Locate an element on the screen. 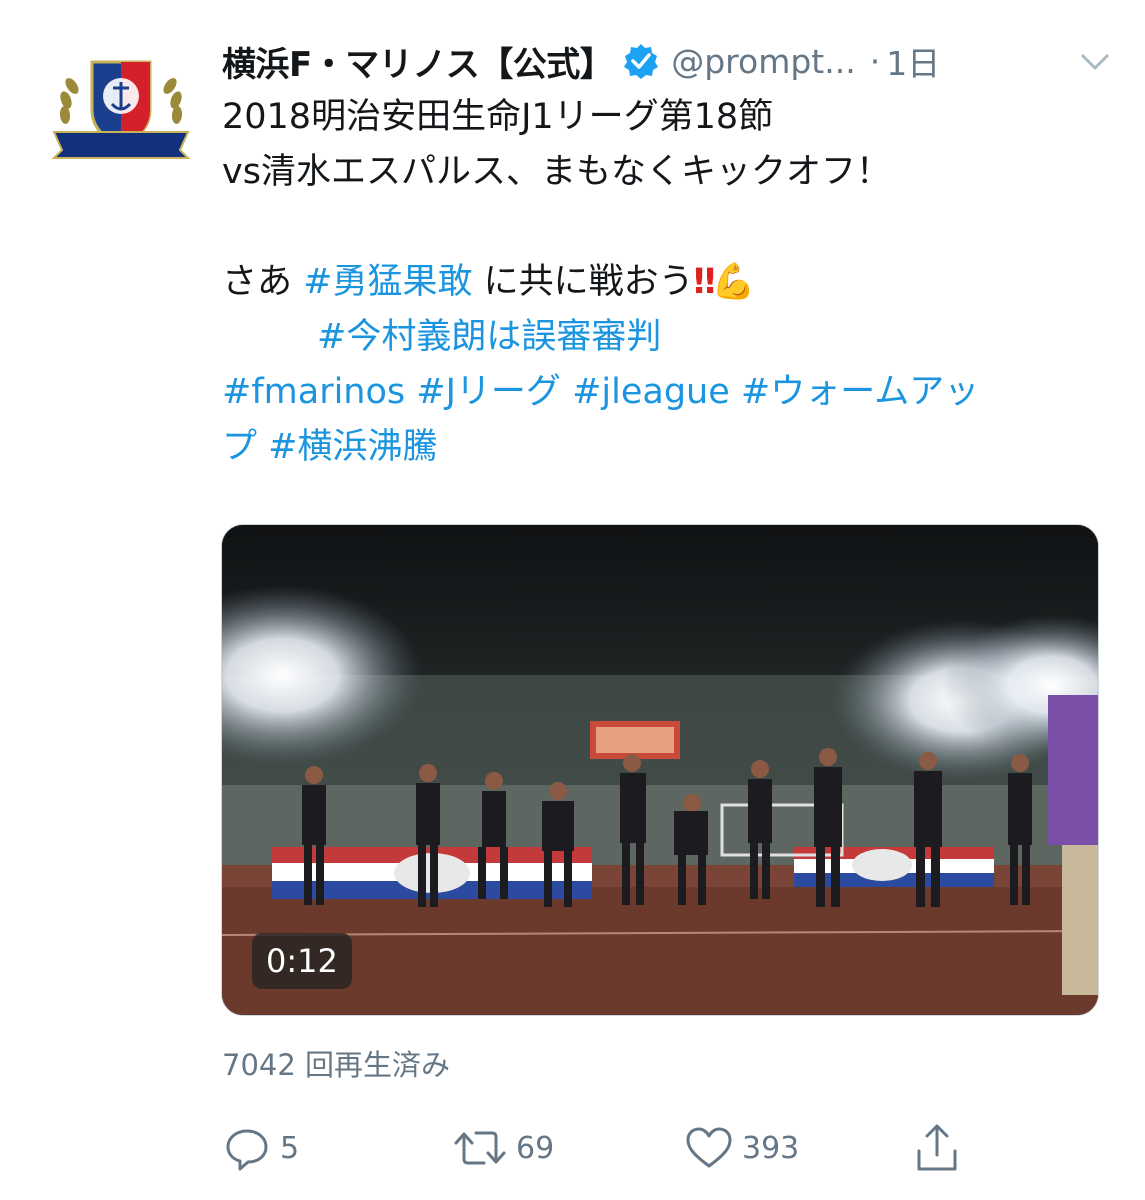 The image size is (1145, 1200). tweet-line-4: #今村義朗は誤審審判 is located at coordinates (662, 337).